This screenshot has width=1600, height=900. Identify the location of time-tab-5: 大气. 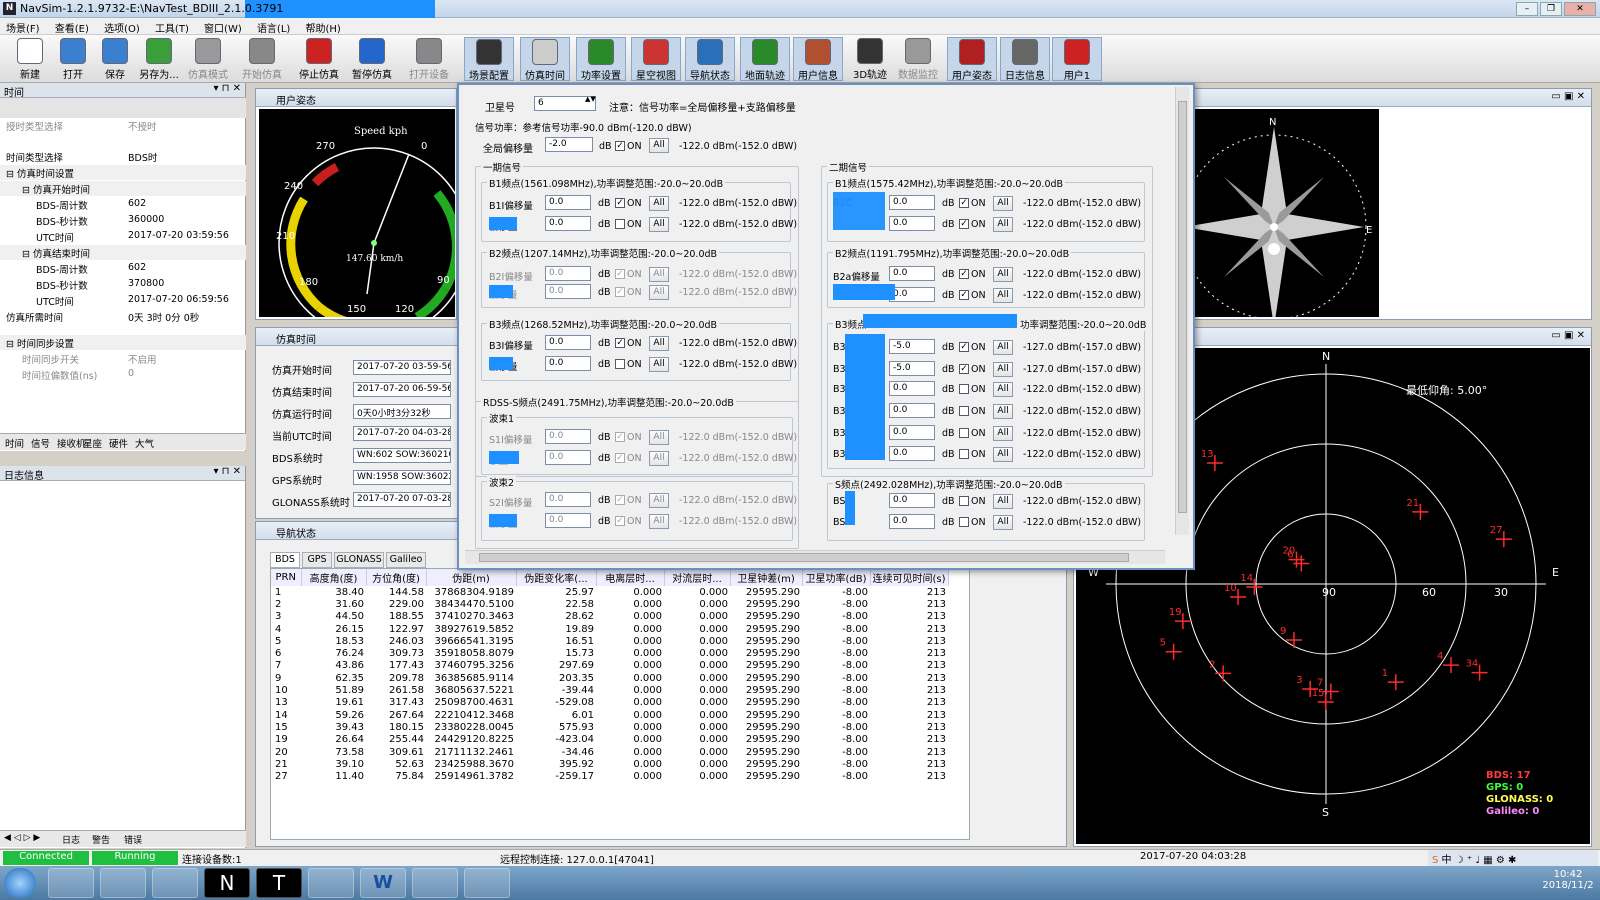
(144, 443).